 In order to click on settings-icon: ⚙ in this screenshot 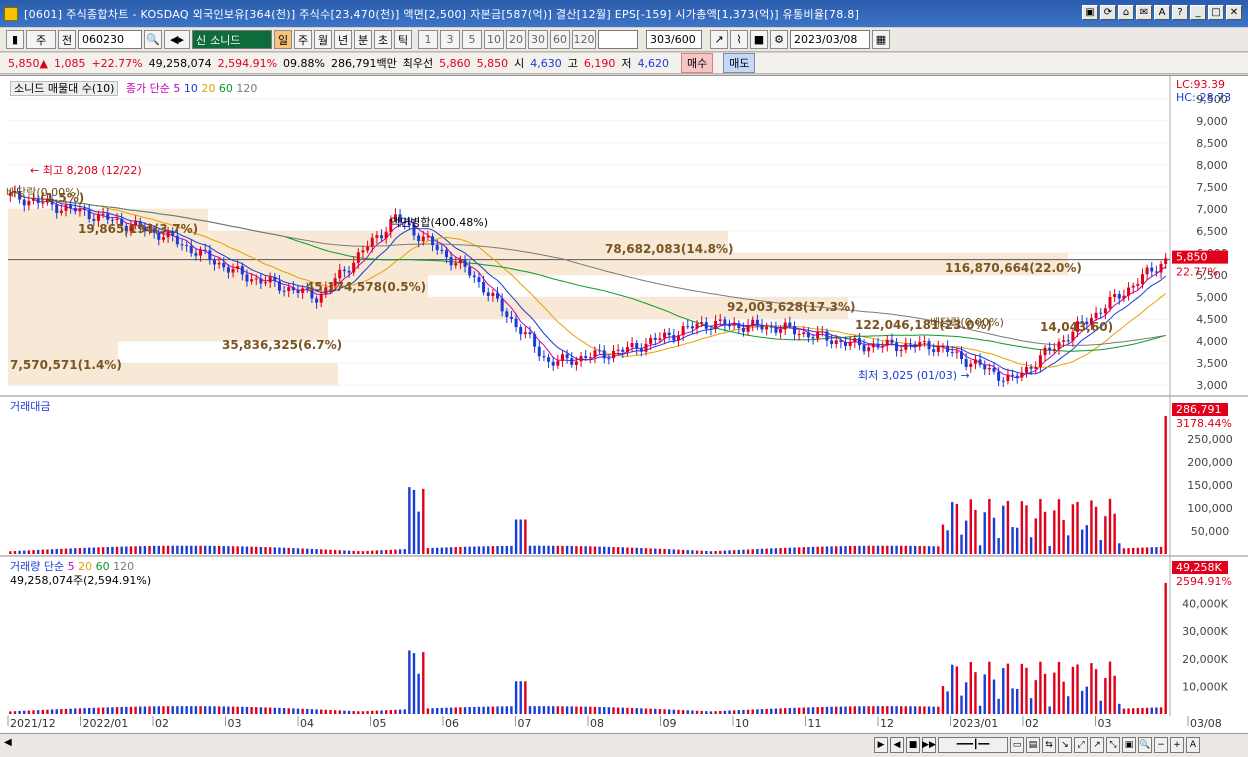, I will do `click(779, 39)`.